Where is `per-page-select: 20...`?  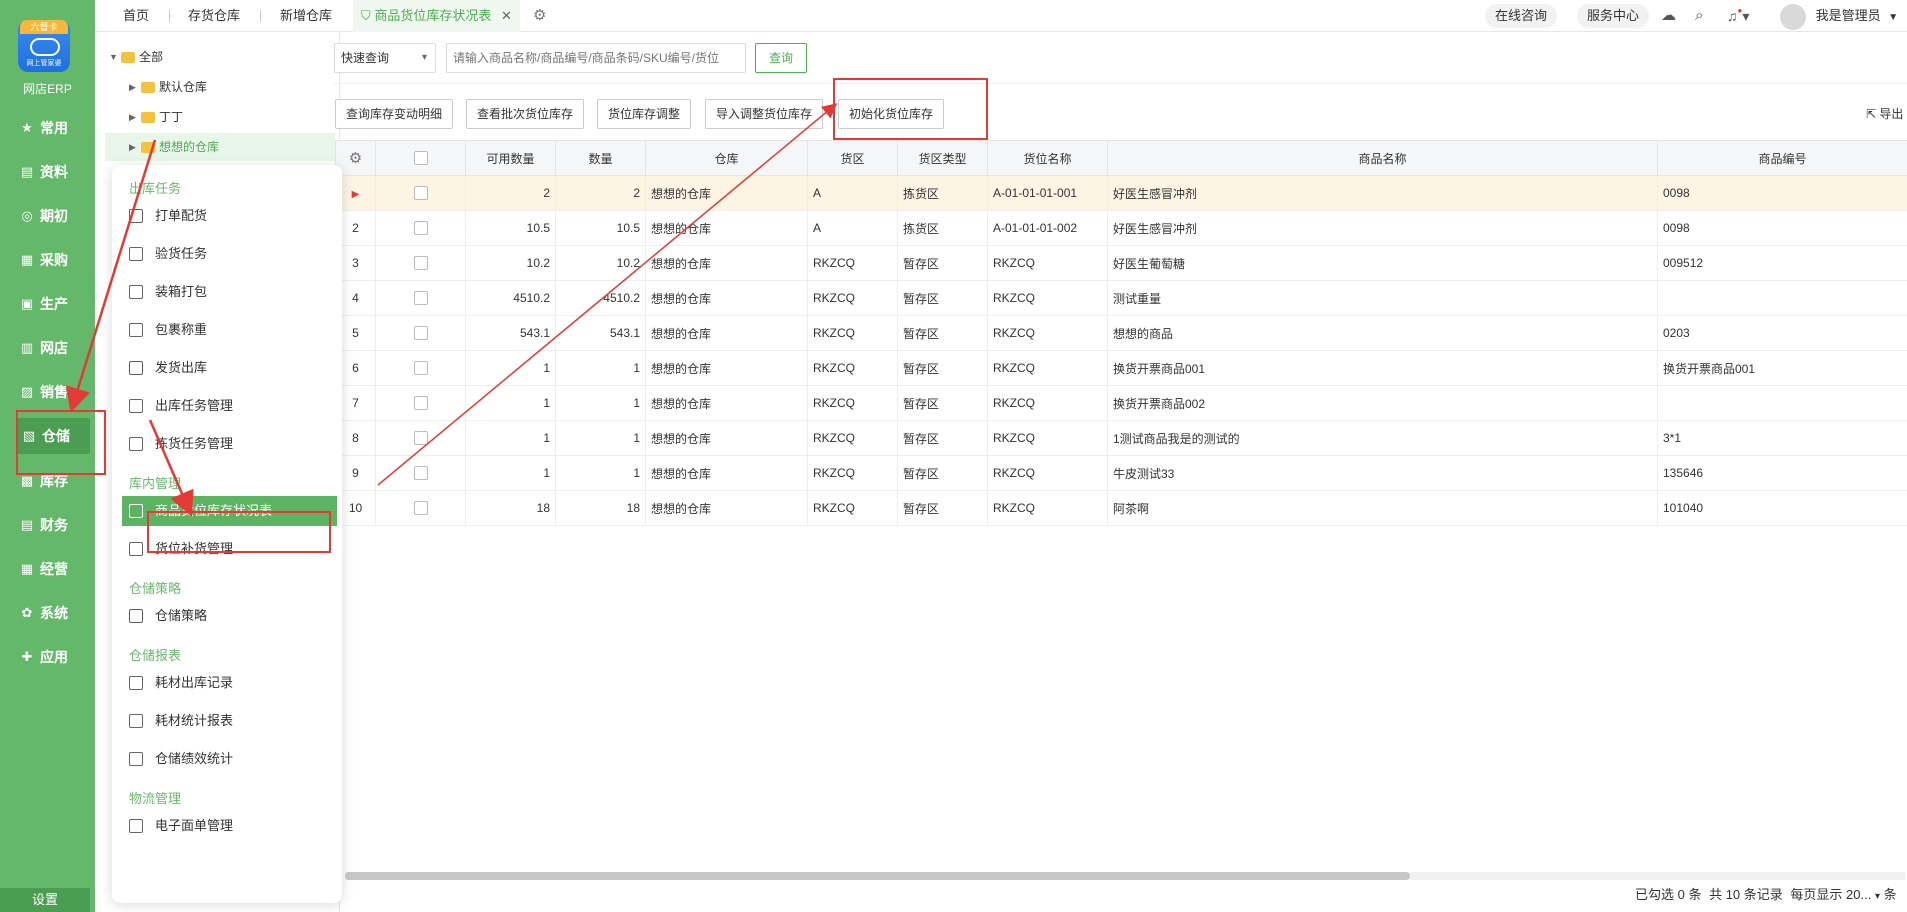 per-page-select: 20... is located at coordinates (1858, 894).